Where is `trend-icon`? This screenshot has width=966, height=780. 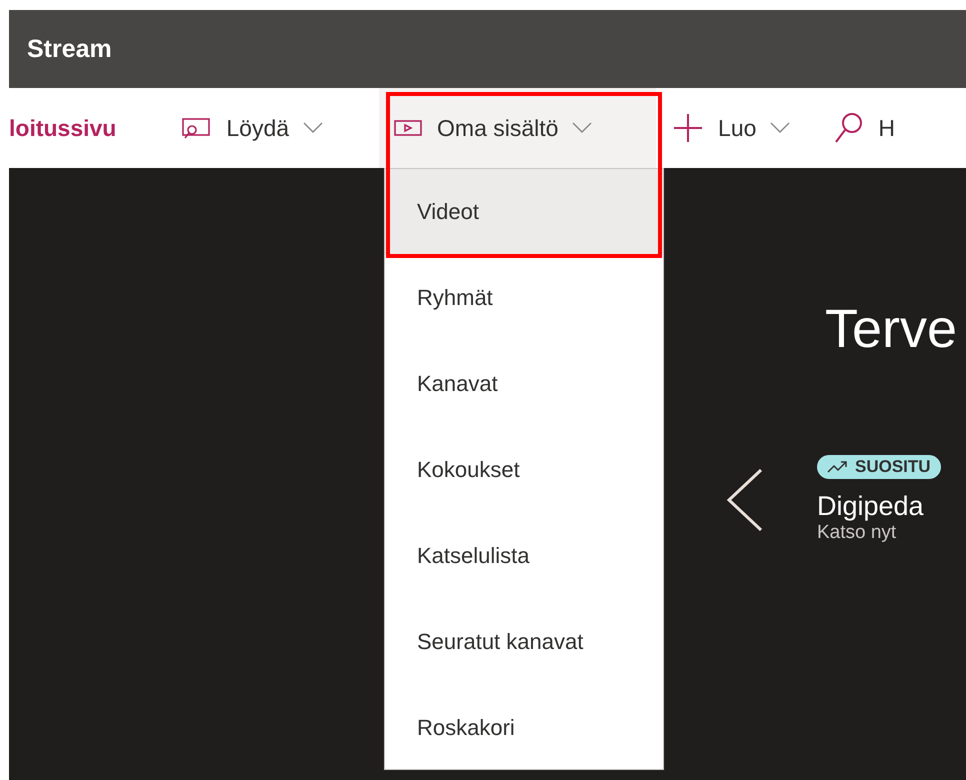 trend-icon is located at coordinates (838, 467).